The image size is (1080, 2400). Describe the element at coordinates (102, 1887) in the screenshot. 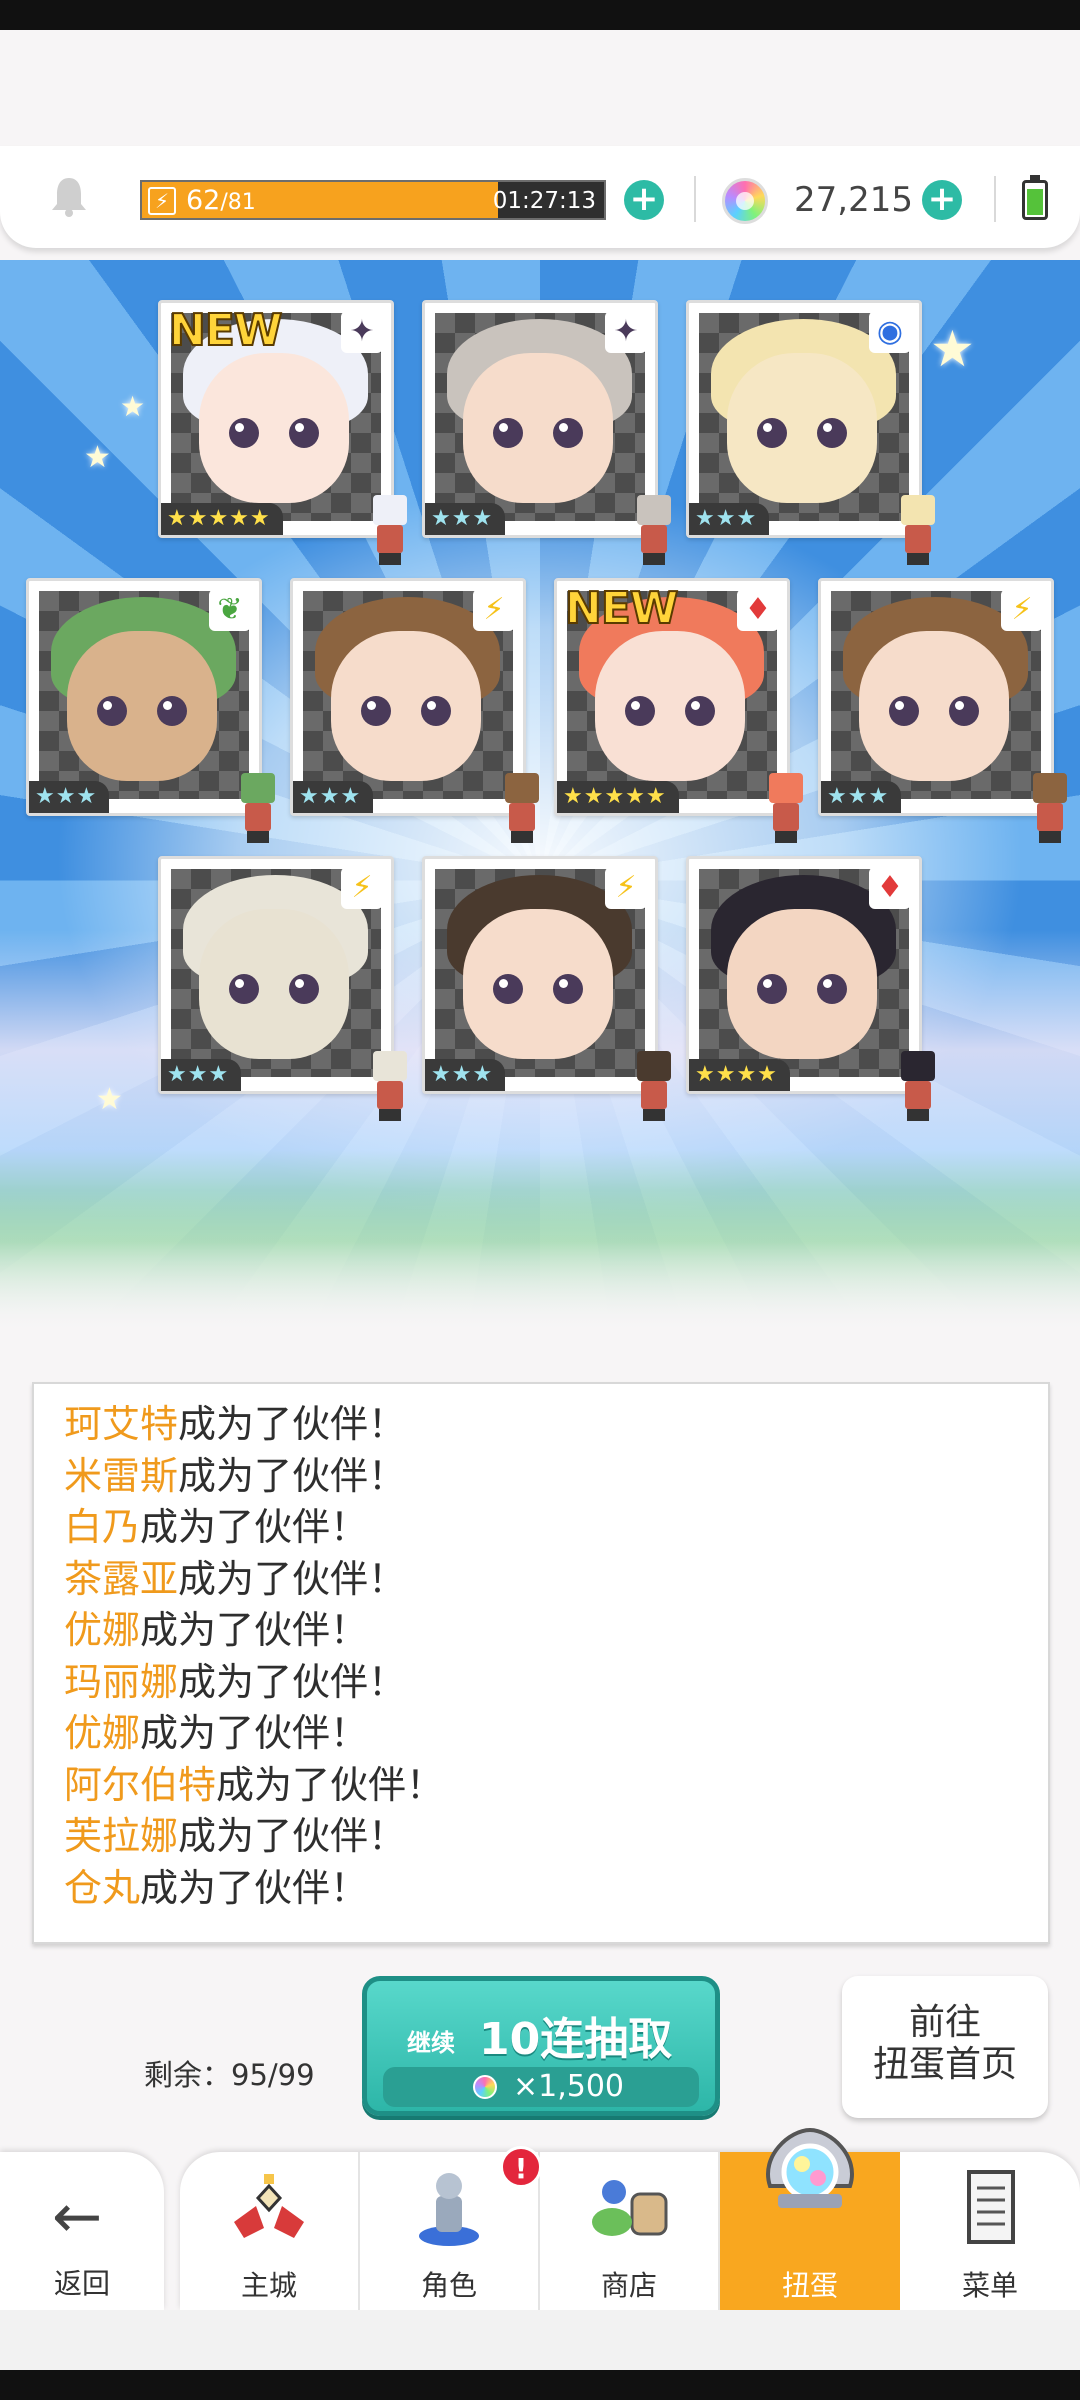

I see `character-name: 仓丸` at that location.